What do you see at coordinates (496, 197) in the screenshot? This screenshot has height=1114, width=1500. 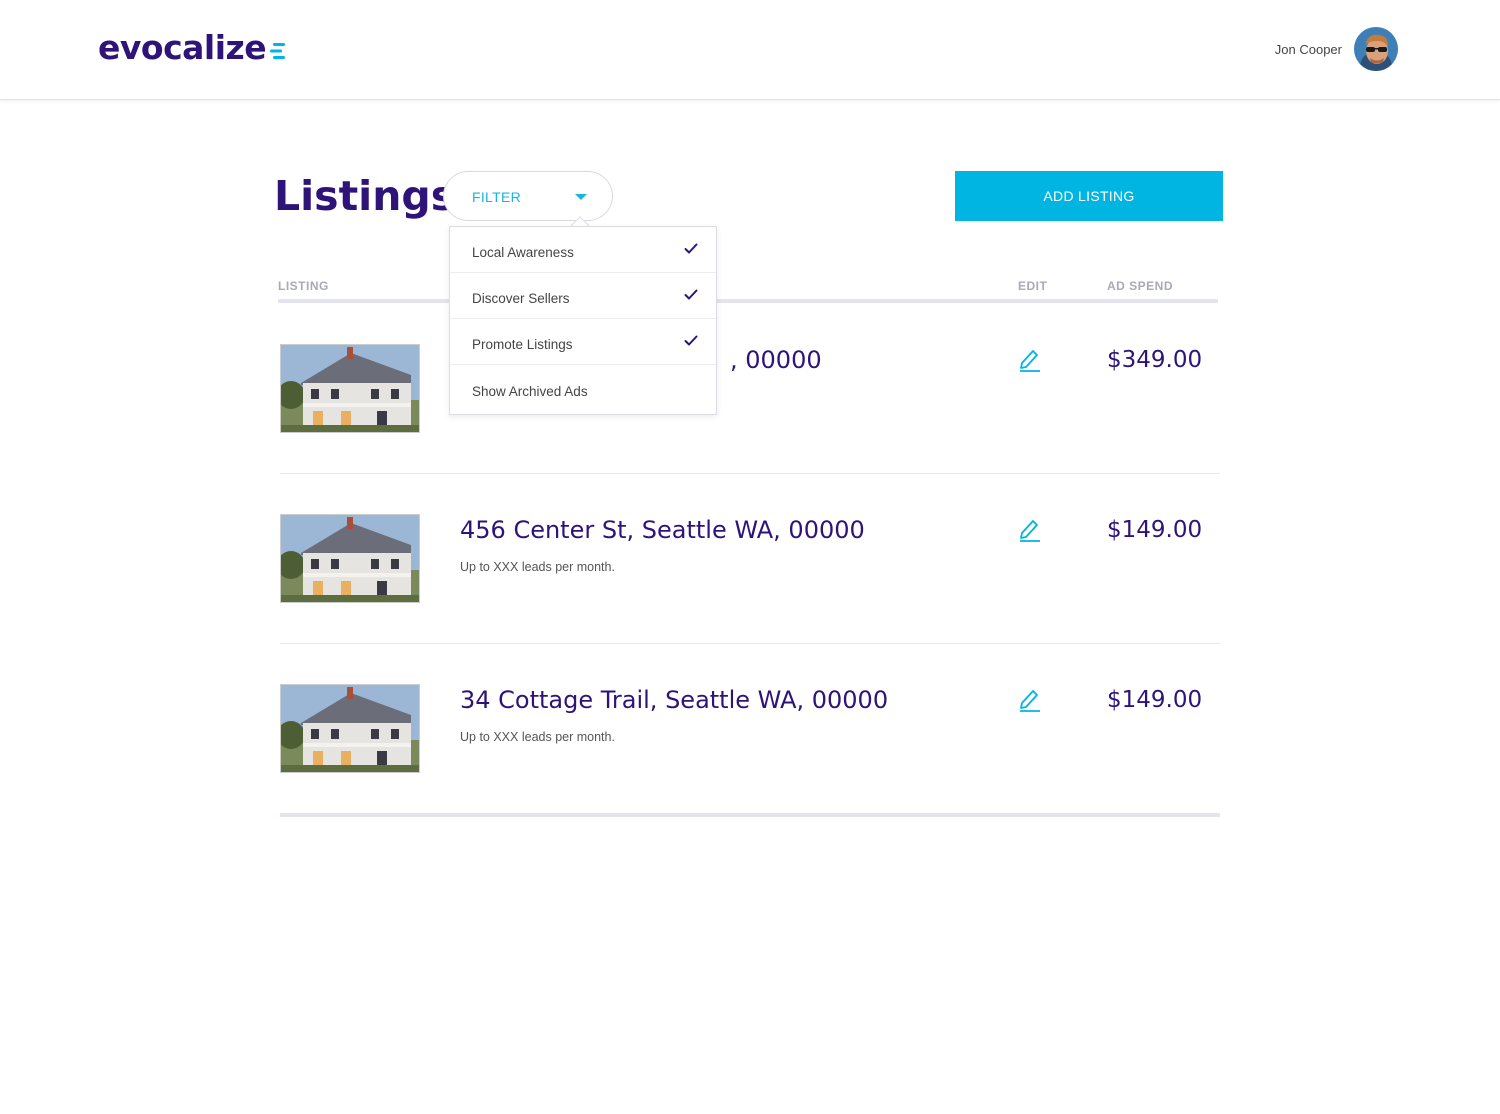 I see `filter-label: FILTER` at bounding box center [496, 197].